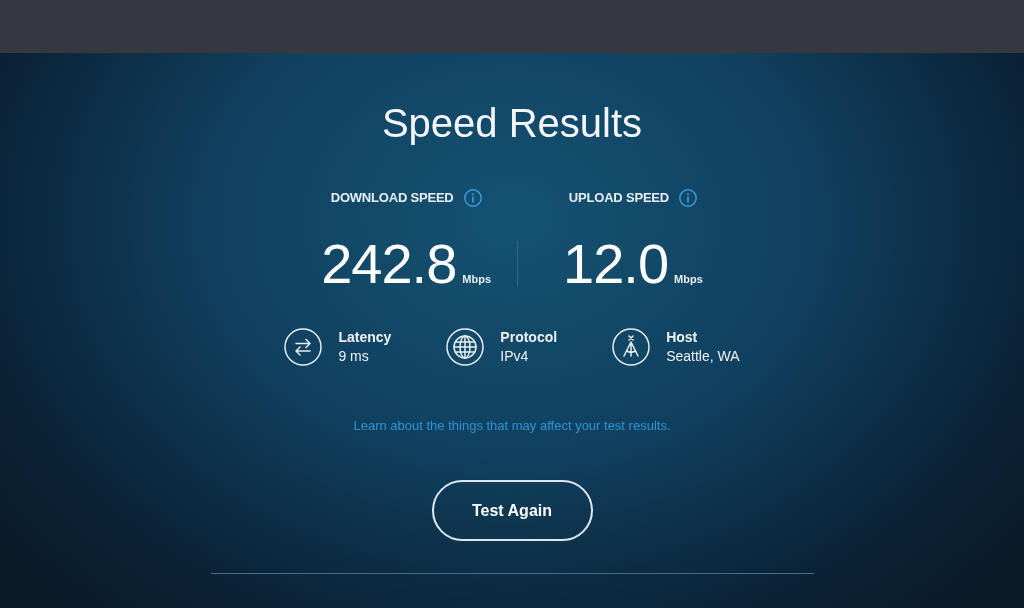 The height and width of the screenshot is (608, 1024). What do you see at coordinates (618, 198) in the screenshot?
I see `speed-label: UPLOAD SPEED` at bounding box center [618, 198].